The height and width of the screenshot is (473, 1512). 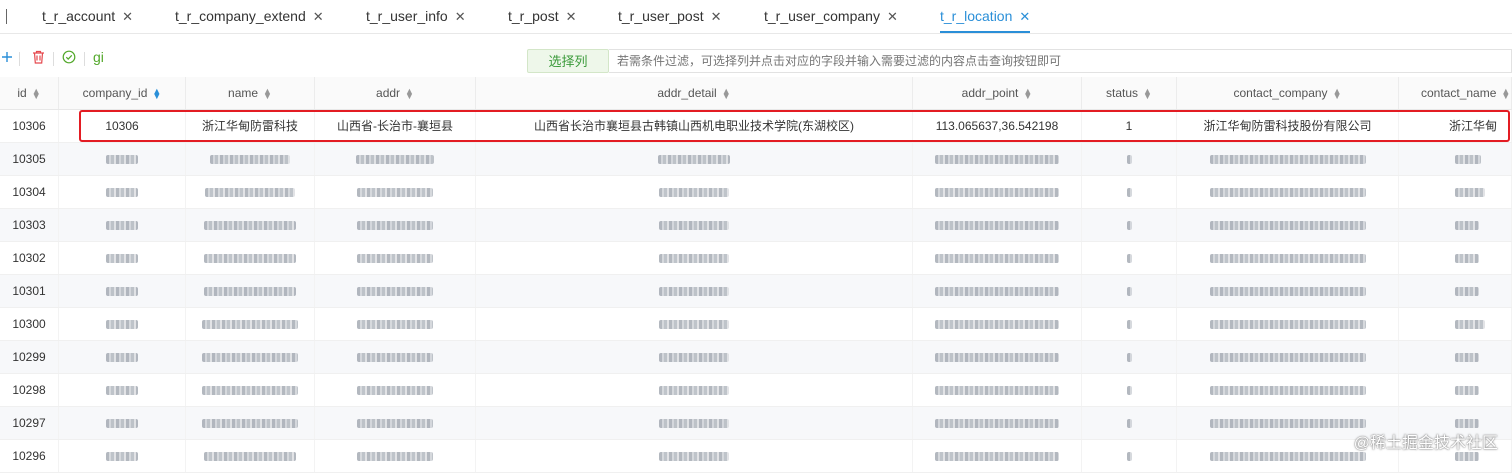 What do you see at coordinates (29, 390) in the screenshot?
I see `cell-id: 10298` at bounding box center [29, 390].